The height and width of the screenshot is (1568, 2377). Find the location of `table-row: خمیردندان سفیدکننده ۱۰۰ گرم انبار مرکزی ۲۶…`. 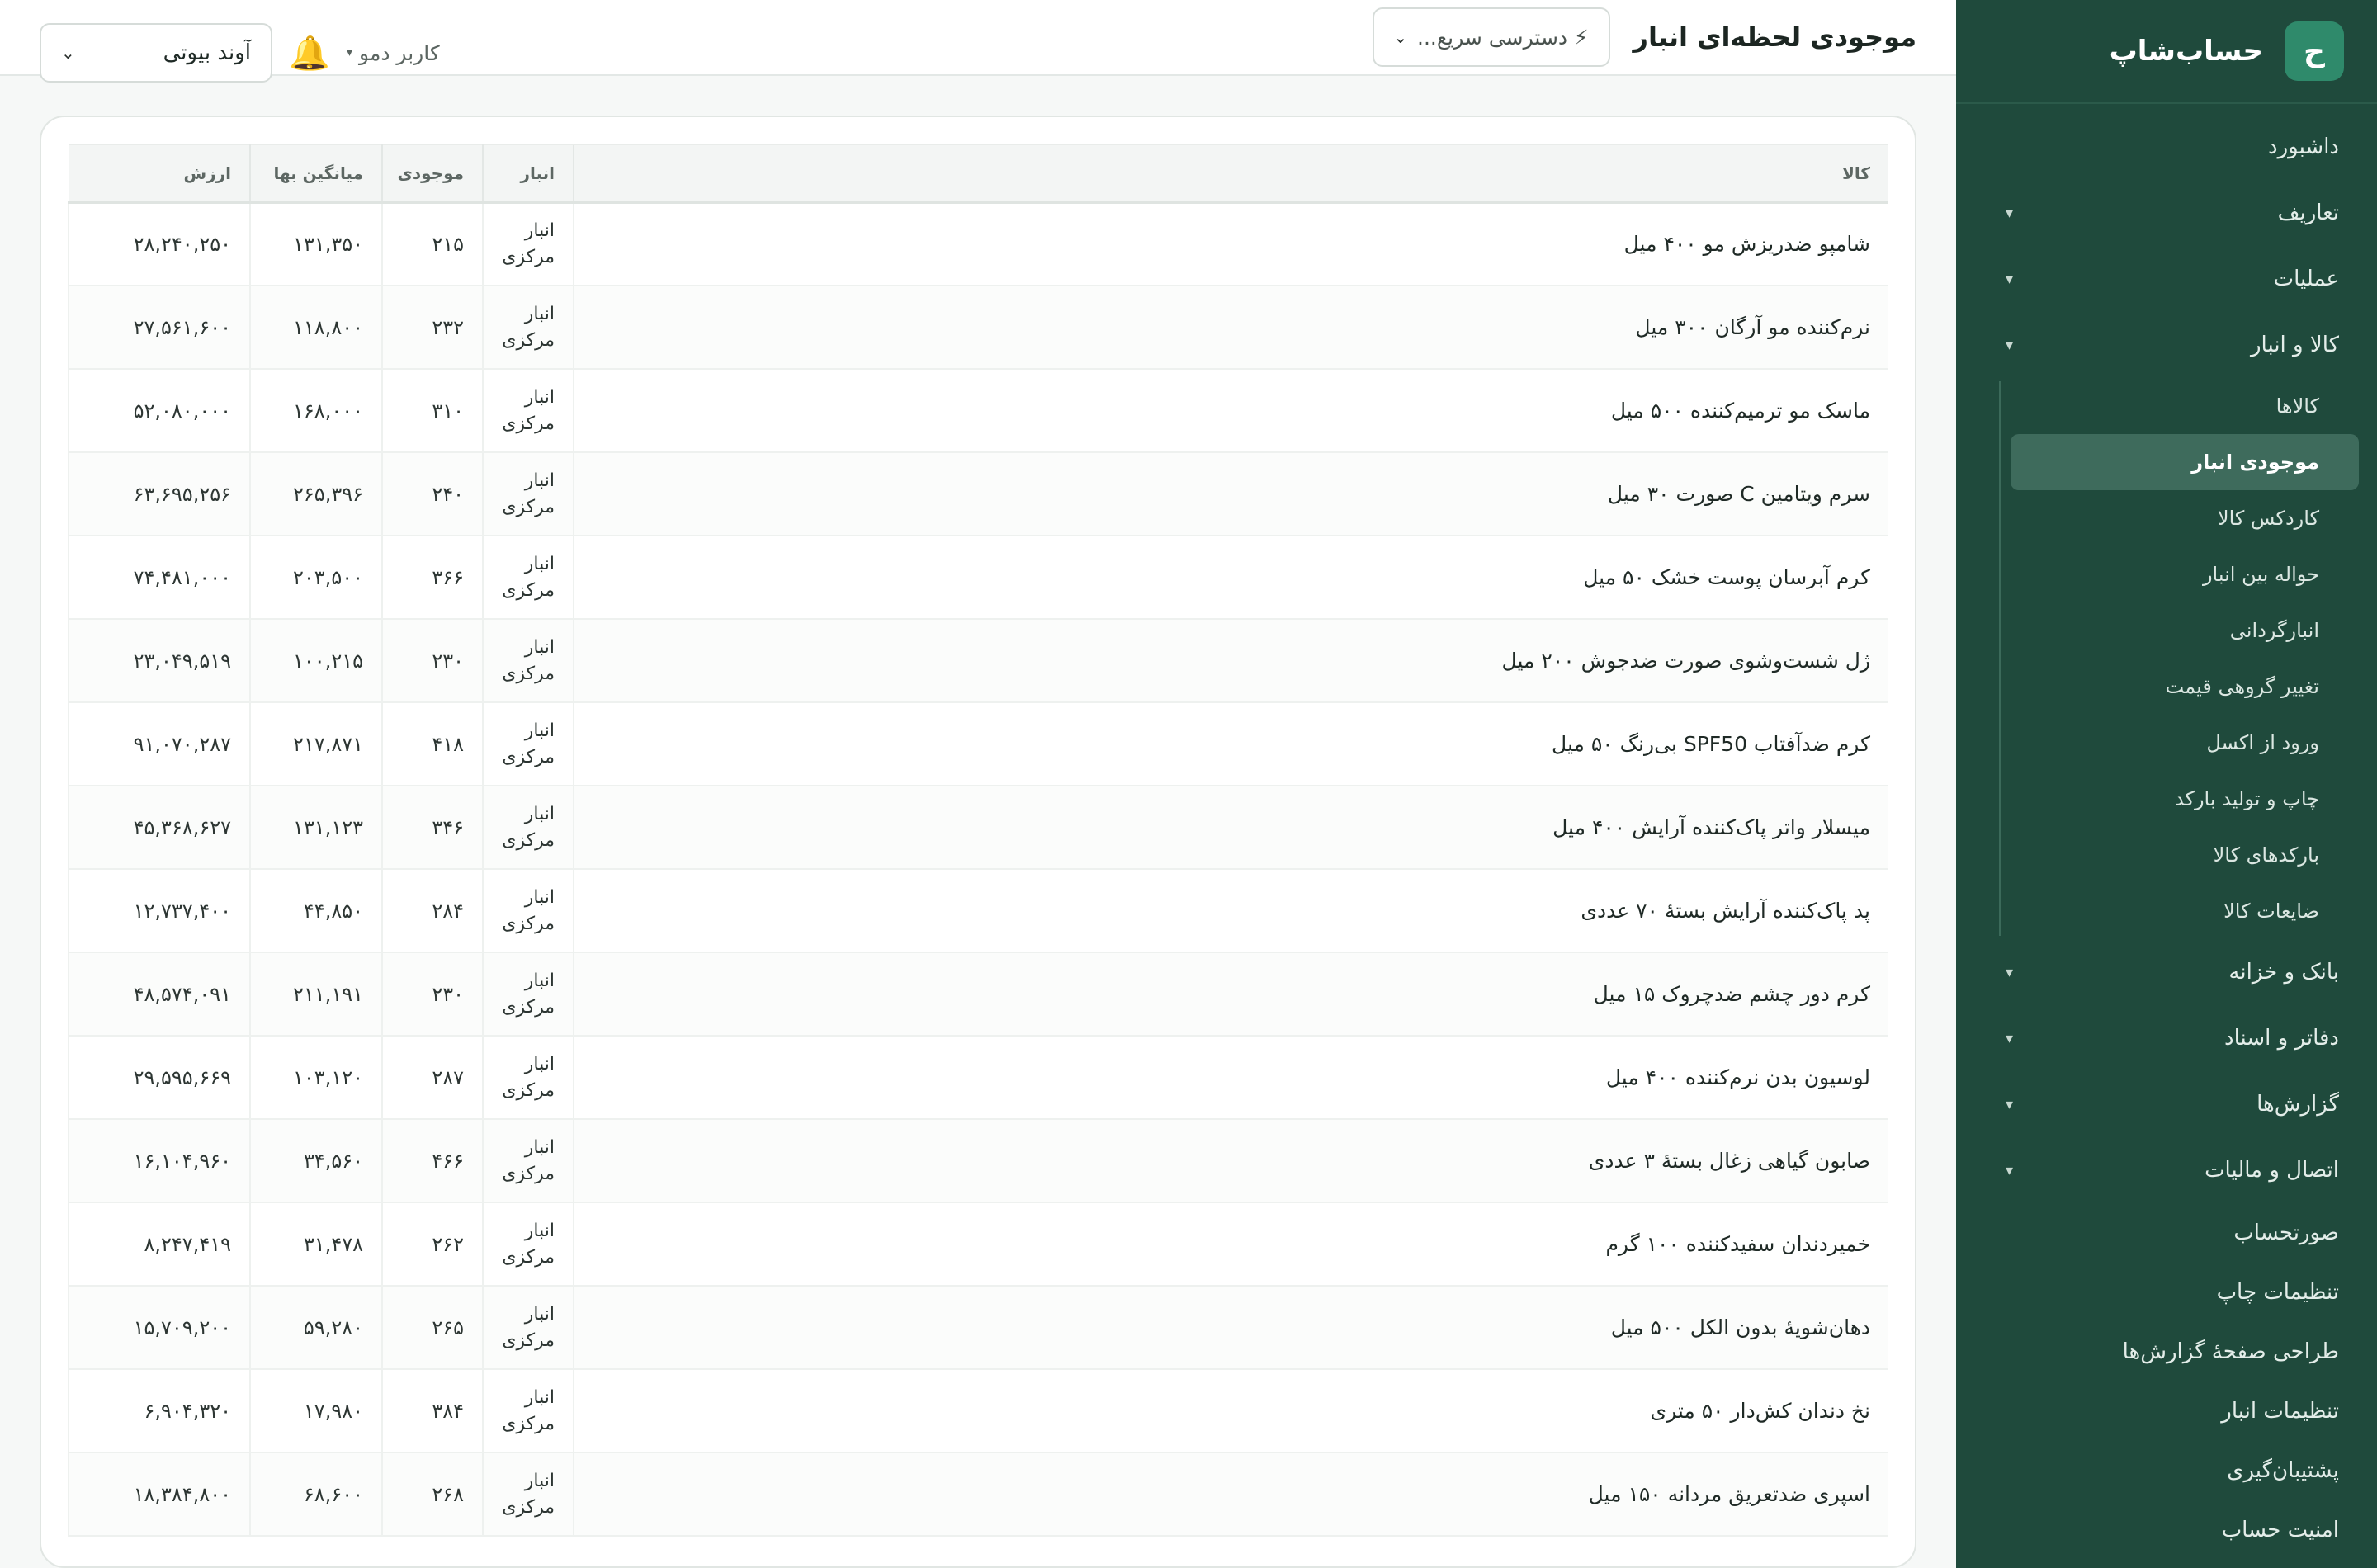

table-row: خمیردندان سفیدکننده ۱۰۰ گرم انبار مرکزی ۲۶… is located at coordinates (978, 1244).